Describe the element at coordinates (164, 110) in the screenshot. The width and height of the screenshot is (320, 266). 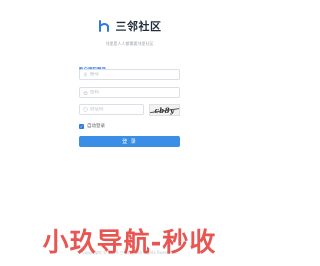
I see `captcha-image: cb8y` at that location.